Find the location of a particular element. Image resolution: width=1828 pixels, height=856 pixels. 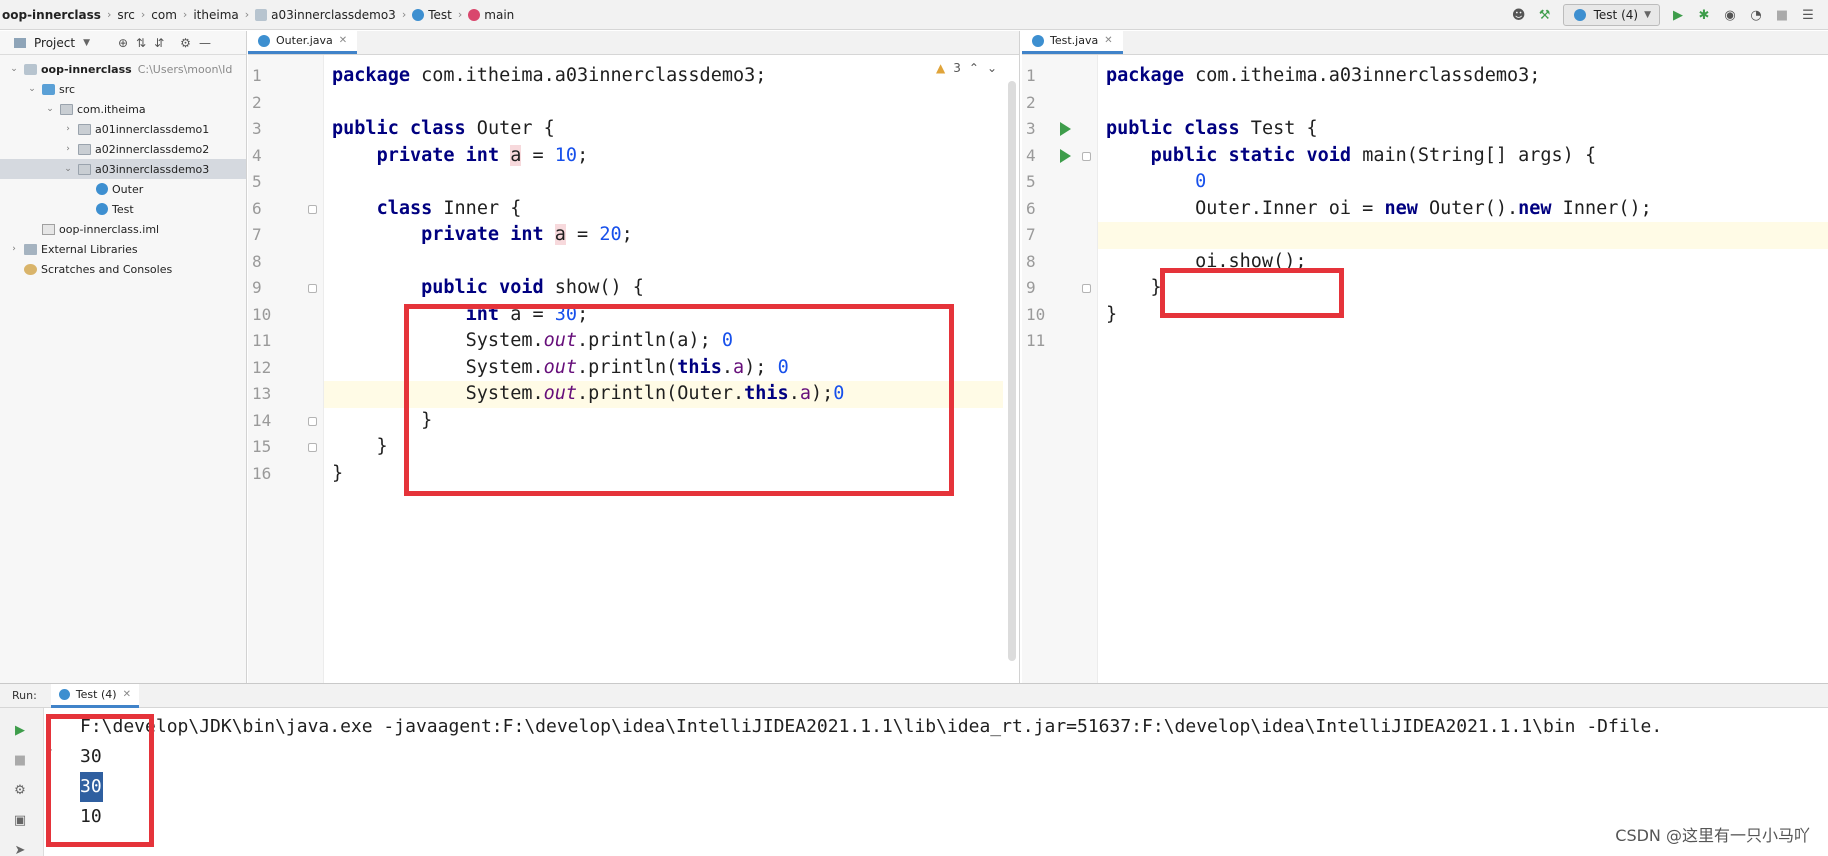

run-tab-test: Test (4) ✕ is located at coordinates (94, 695).